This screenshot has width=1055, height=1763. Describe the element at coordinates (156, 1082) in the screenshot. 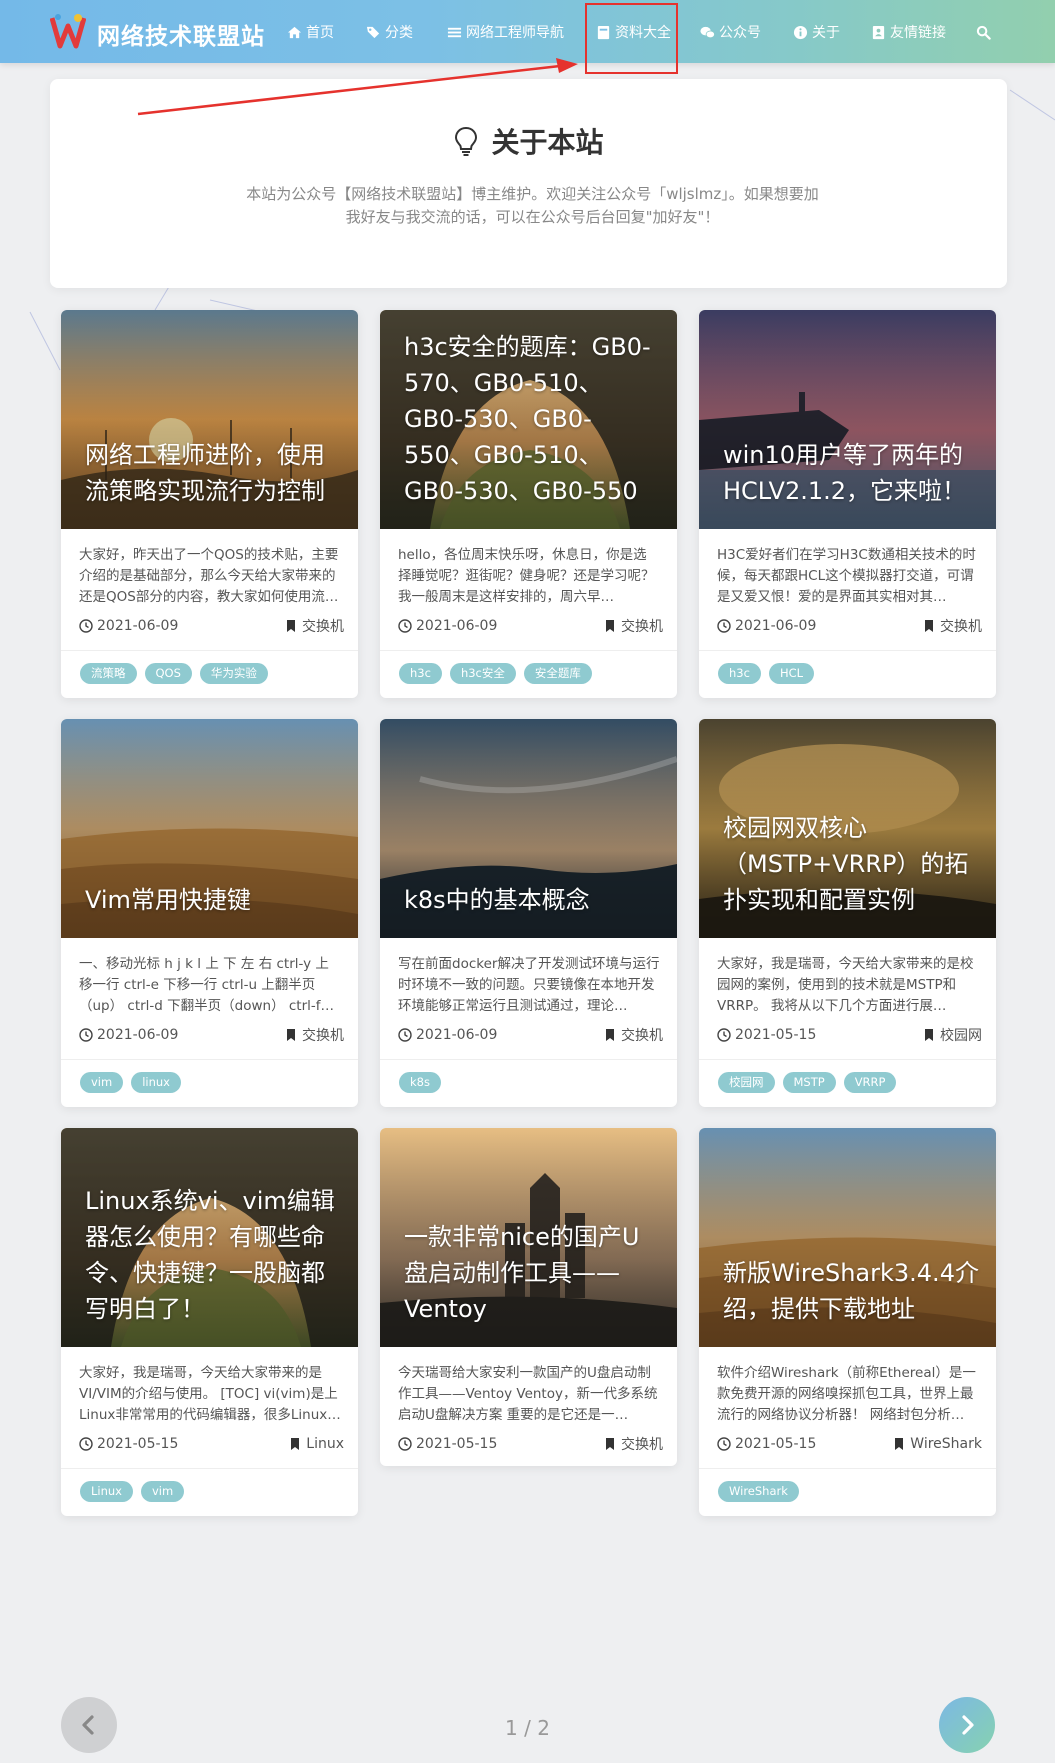

I see `tag-chip: linux` at that location.